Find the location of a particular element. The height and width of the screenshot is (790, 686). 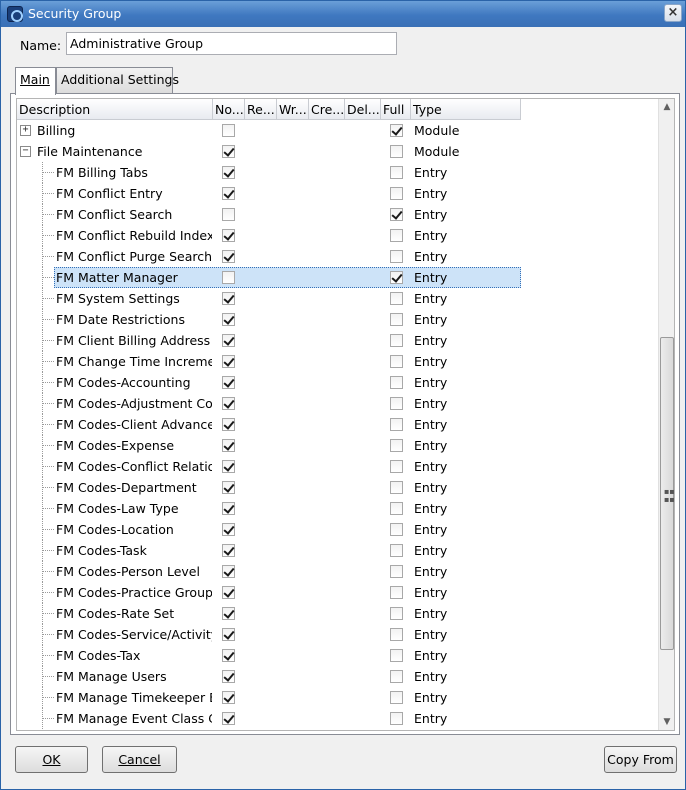

table-row: FM Client Billing Address Entry is located at coordinates (338, 340).